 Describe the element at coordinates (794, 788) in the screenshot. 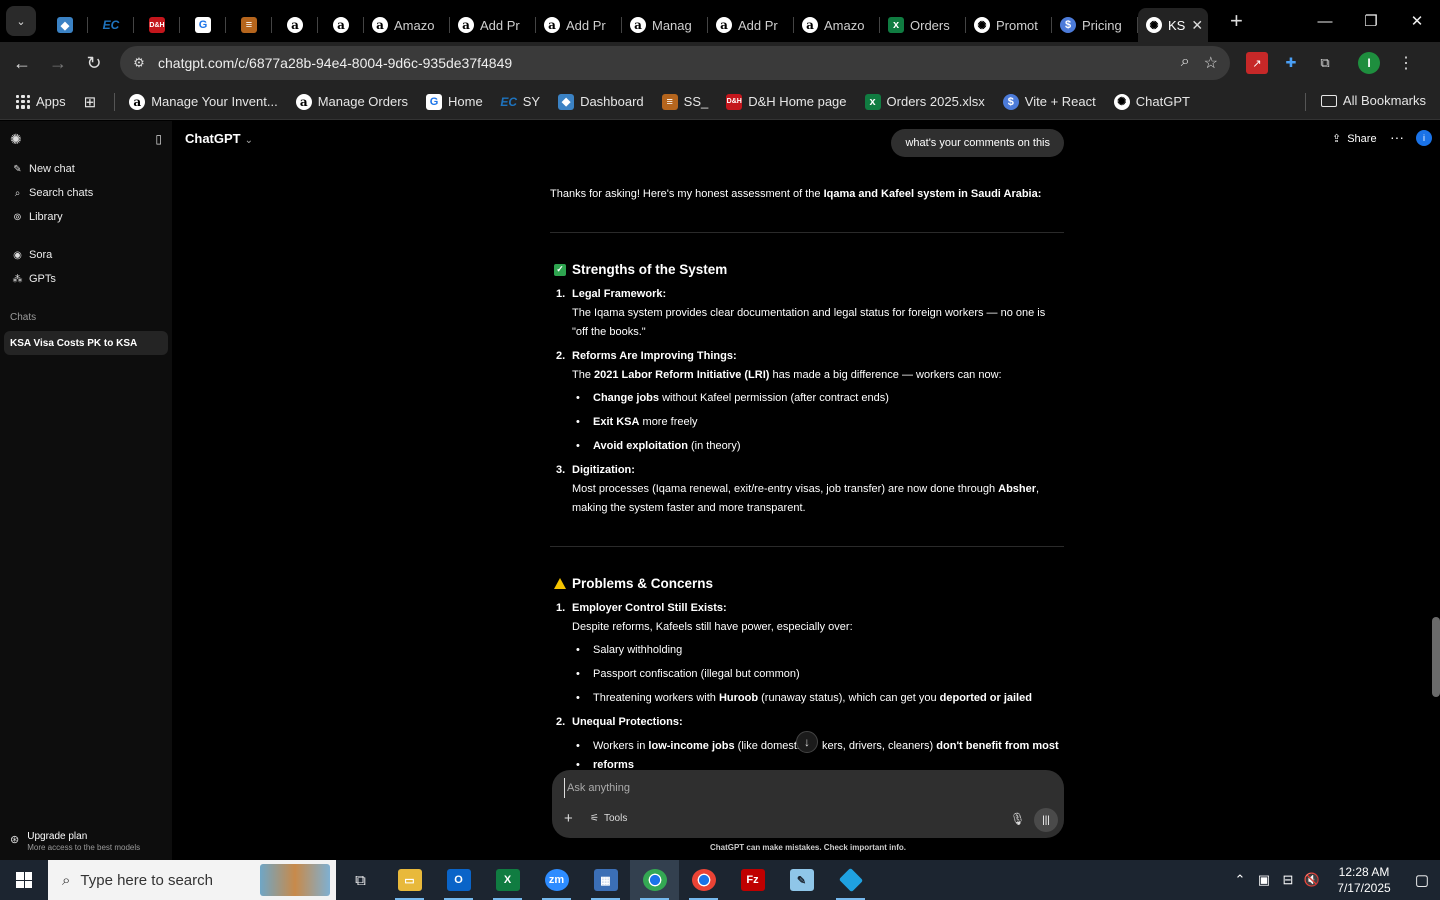

I see `prompt-input` at that location.